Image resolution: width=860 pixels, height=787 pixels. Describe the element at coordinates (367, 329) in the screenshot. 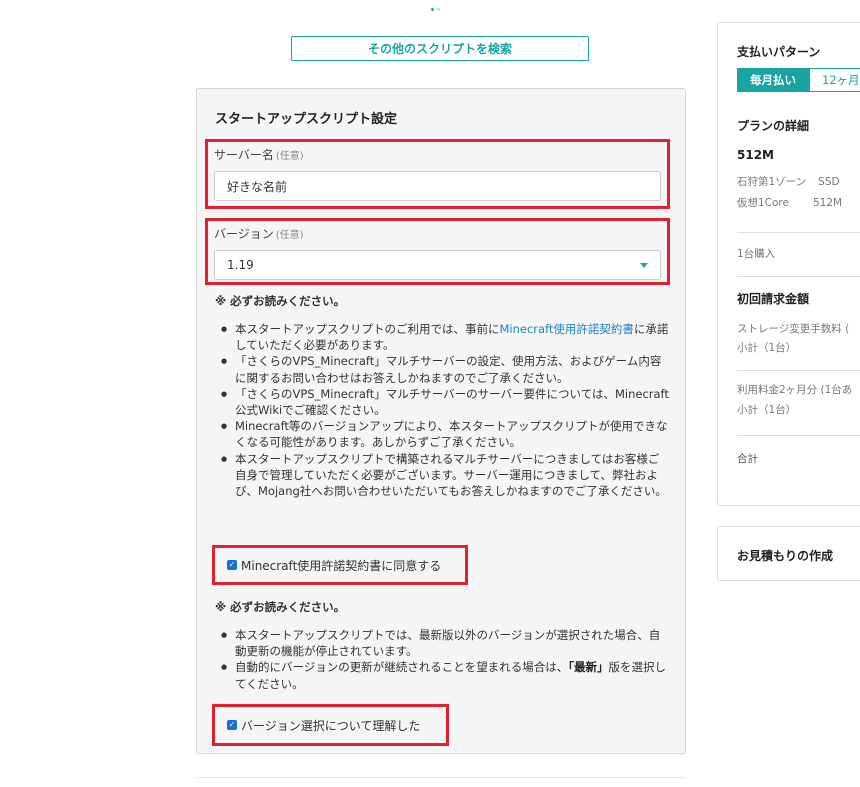

I see `list-item-text: 本スタートアップスクリプトのご利用では、事前に` at that location.